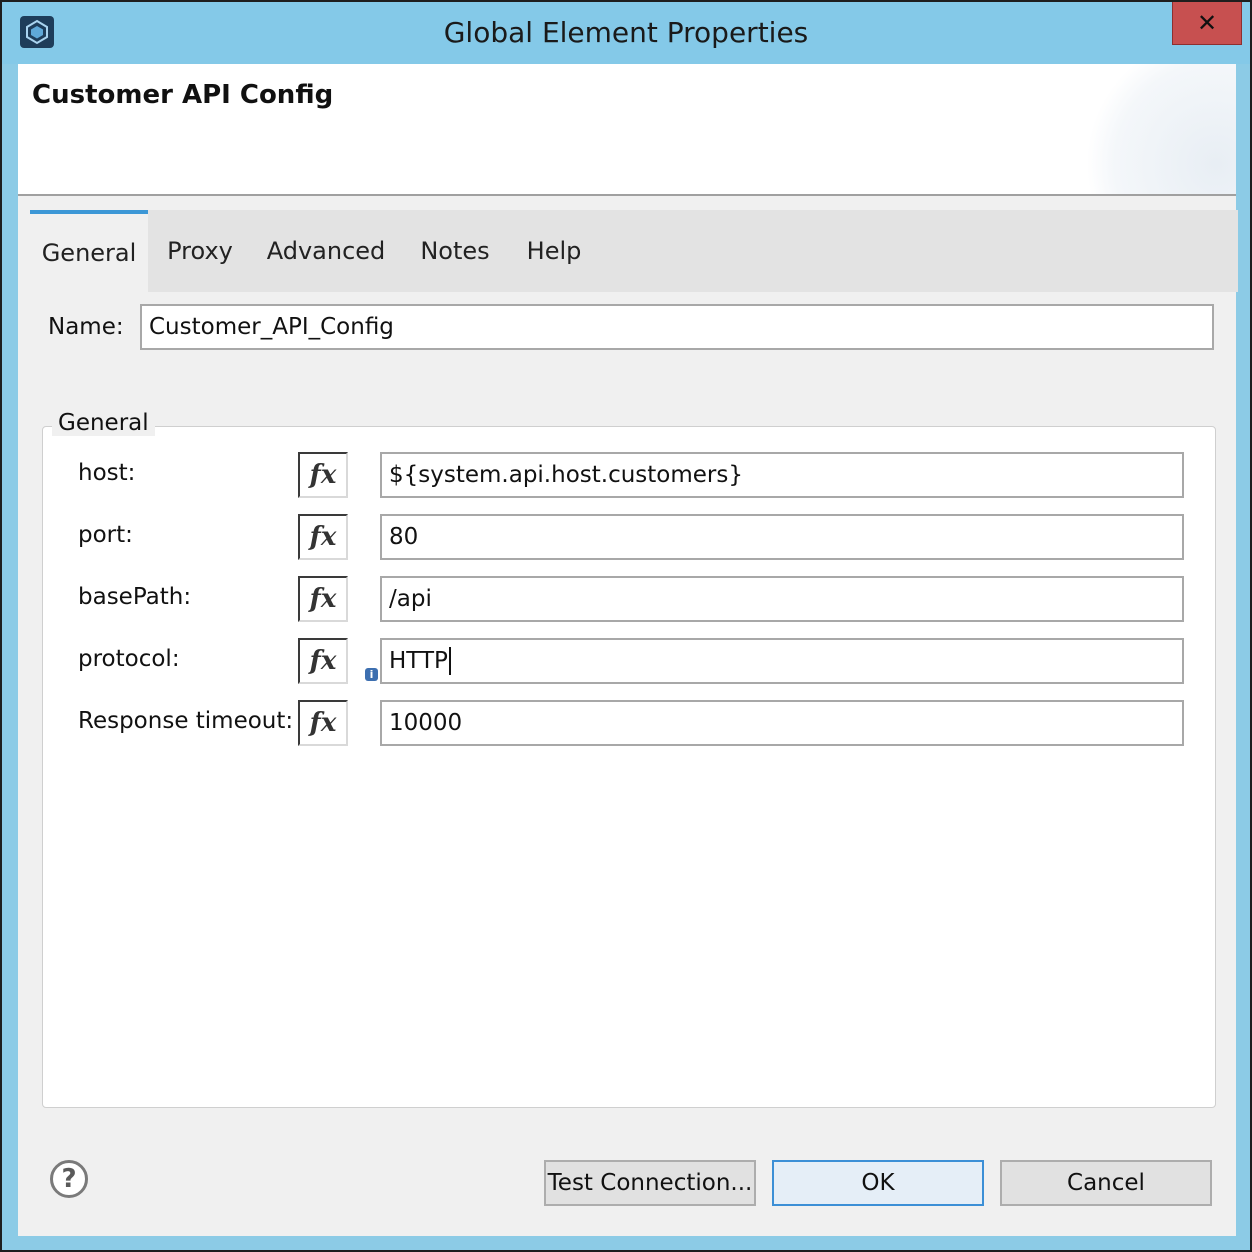 Image resolution: width=1252 pixels, height=1252 pixels. I want to click on ok-button: OK, so click(878, 1183).